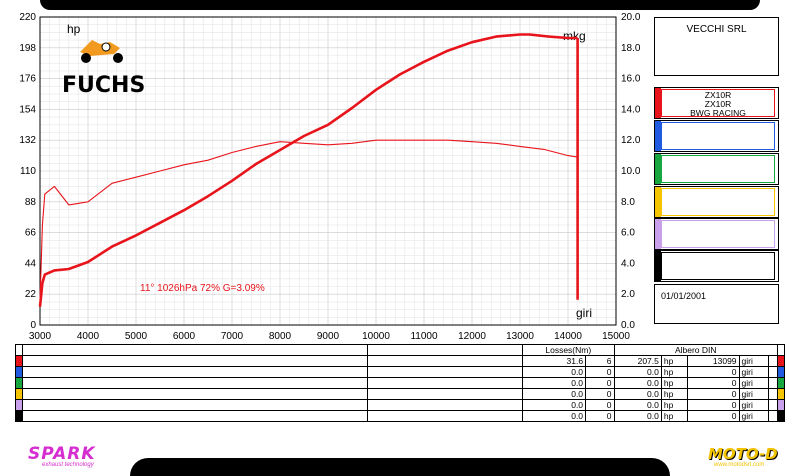  What do you see at coordinates (27, 140) in the screenshot?
I see `y-tick-left-label: 132` at bounding box center [27, 140].